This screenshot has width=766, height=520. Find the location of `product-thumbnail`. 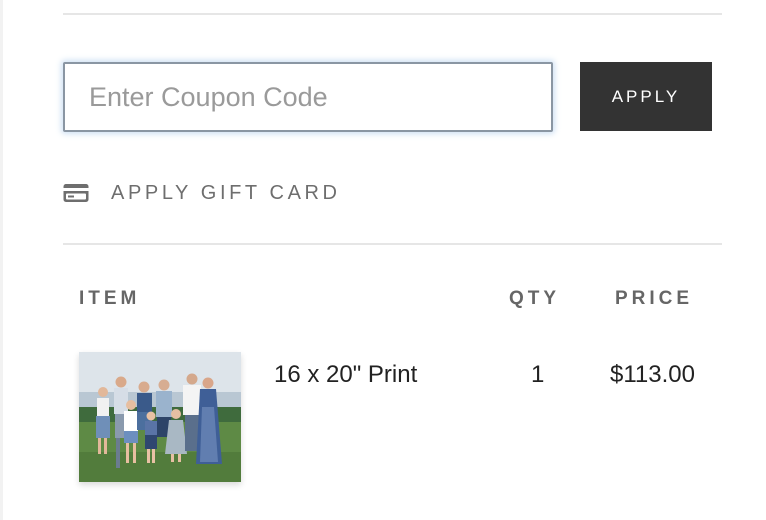

product-thumbnail is located at coordinates (160, 417).